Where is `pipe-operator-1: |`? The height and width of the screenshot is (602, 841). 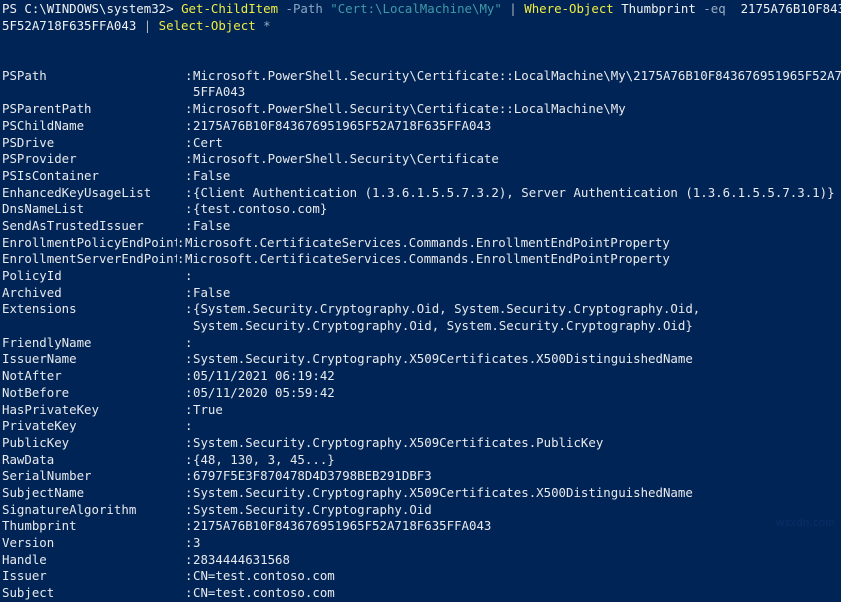
pipe-operator-1: | is located at coordinates (513, 8).